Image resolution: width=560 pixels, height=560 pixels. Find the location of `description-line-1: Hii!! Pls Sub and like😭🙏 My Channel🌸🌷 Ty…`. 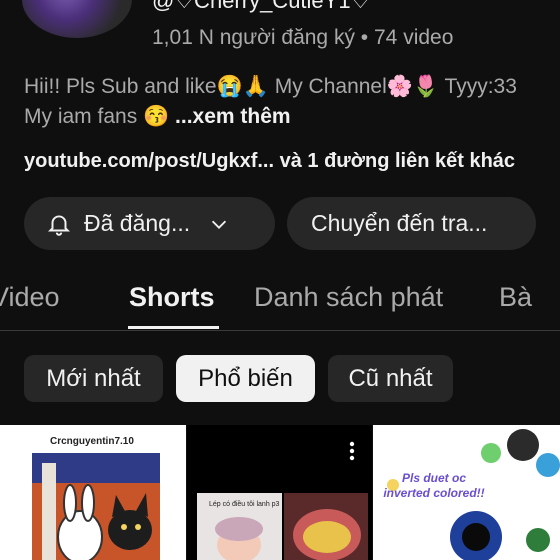

description-line-1: Hii!! Pls Sub and like😭🙏 My Channel🌸🌷 Ty… is located at coordinates (270, 86).